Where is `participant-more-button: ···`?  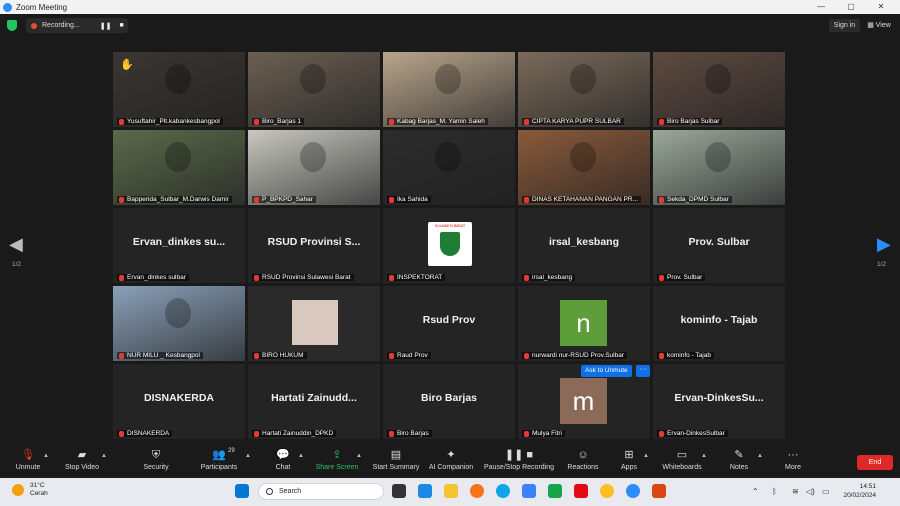 participant-more-button: ··· is located at coordinates (643, 371).